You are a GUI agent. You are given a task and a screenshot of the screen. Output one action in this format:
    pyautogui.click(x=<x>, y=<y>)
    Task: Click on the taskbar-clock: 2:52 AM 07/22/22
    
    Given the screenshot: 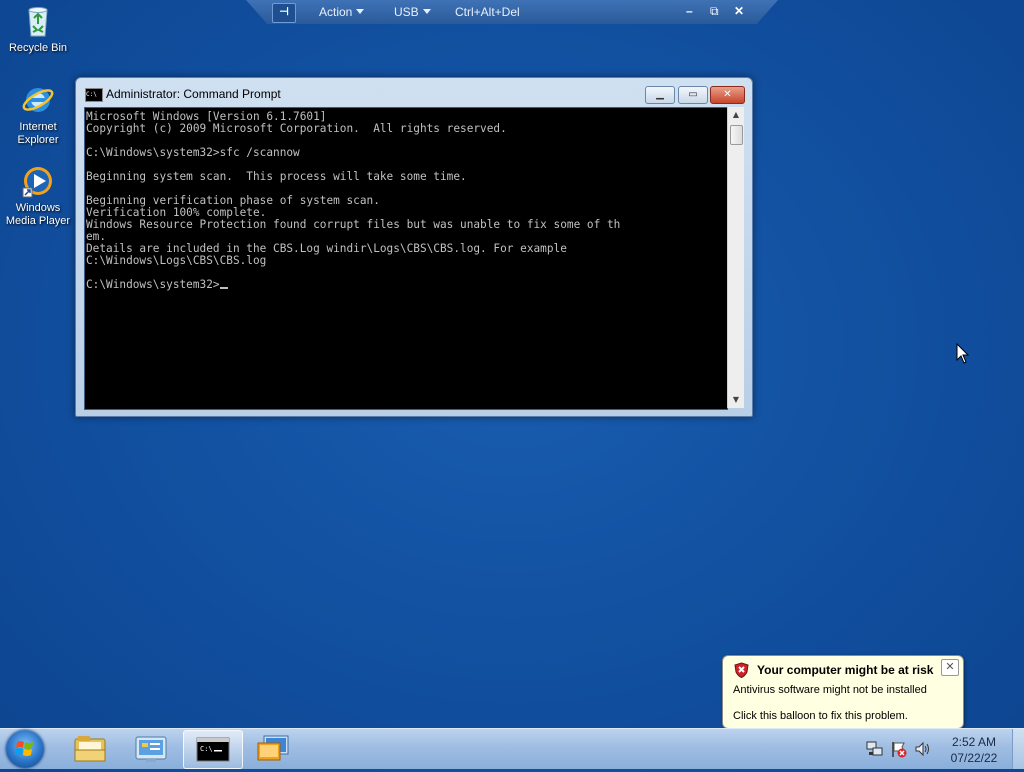 What is the action you would take?
    pyautogui.click(x=974, y=750)
    